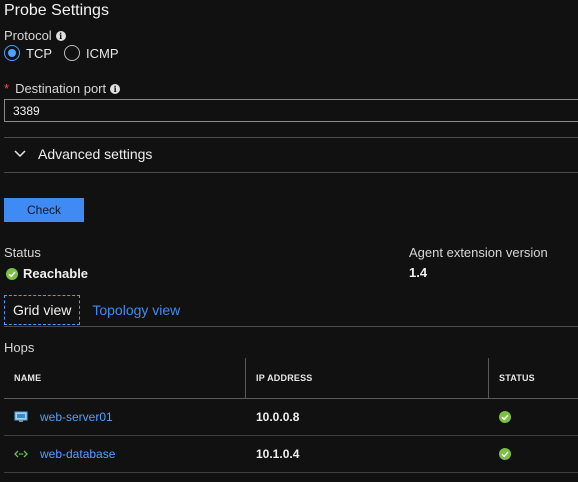 The image size is (578, 482). Describe the element at coordinates (28, 35) in the screenshot. I see `protocol-label: Protocol` at that location.